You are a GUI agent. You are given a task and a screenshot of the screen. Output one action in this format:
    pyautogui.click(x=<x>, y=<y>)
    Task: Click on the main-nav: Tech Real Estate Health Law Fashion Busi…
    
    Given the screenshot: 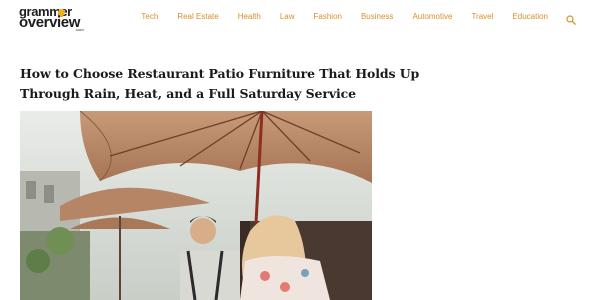 What is the action you would take?
    pyautogui.click(x=358, y=18)
    